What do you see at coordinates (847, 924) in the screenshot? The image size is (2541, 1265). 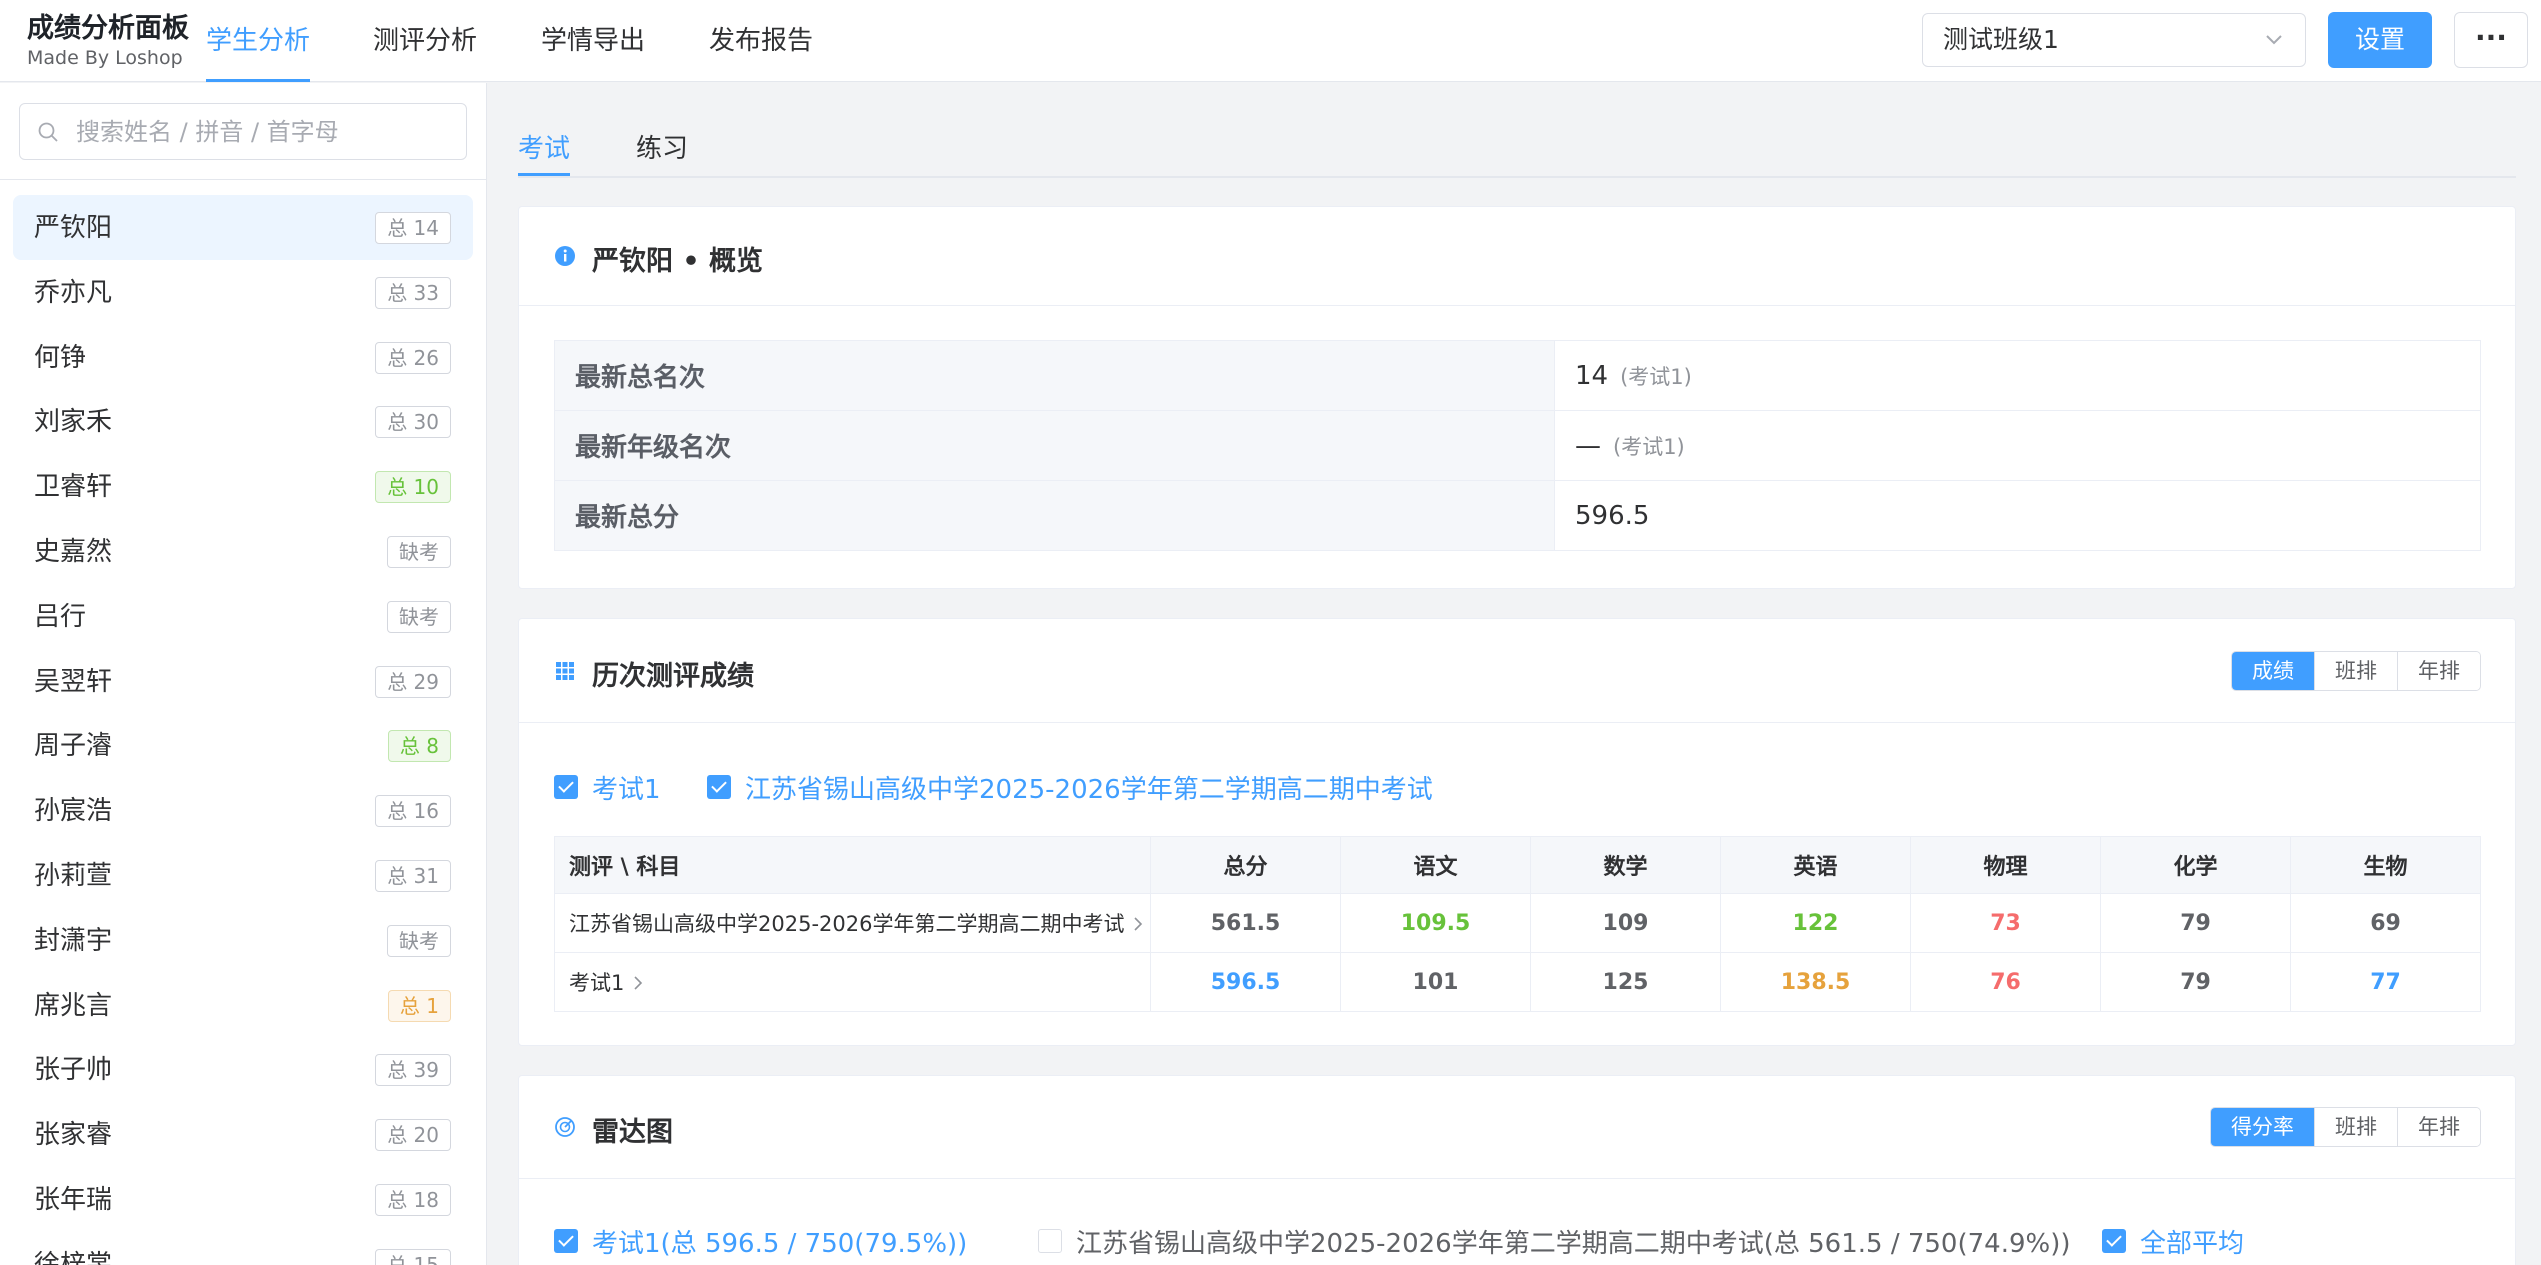 I see `assessment-name: 江苏省锡山高级中学2025-2026学年第二学期高二期中考试` at bounding box center [847, 924].